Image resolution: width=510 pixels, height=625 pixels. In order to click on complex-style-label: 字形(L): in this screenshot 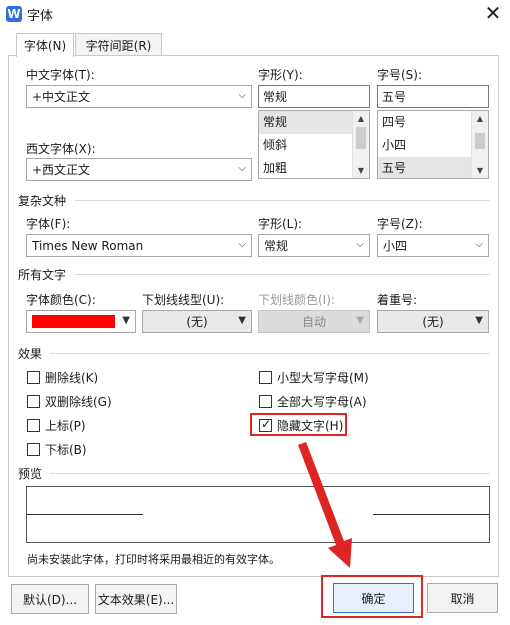, I will do `click(280, 224)`.